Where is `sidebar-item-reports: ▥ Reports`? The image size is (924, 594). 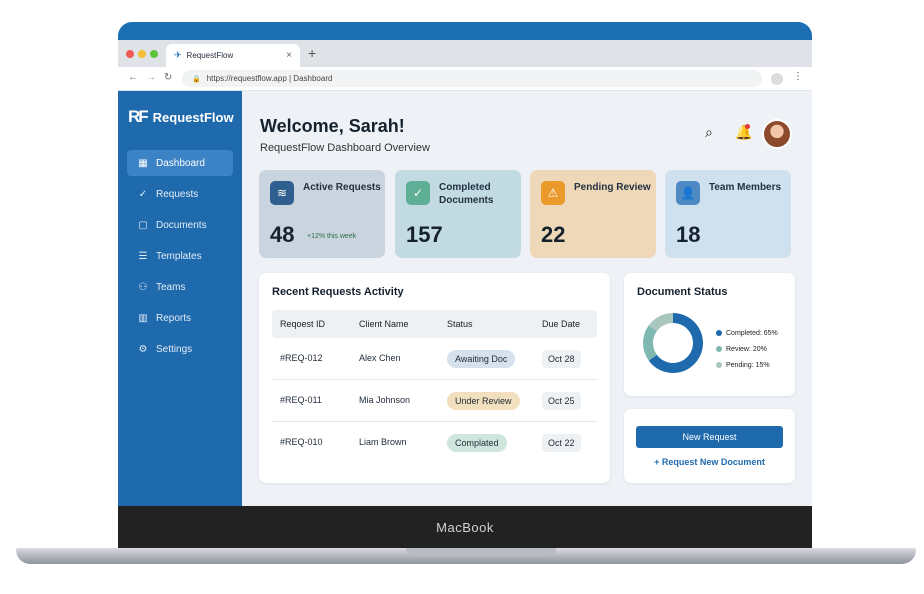
sidebar-item-reports: ▥ Reports is located at coordinates (180, 318).